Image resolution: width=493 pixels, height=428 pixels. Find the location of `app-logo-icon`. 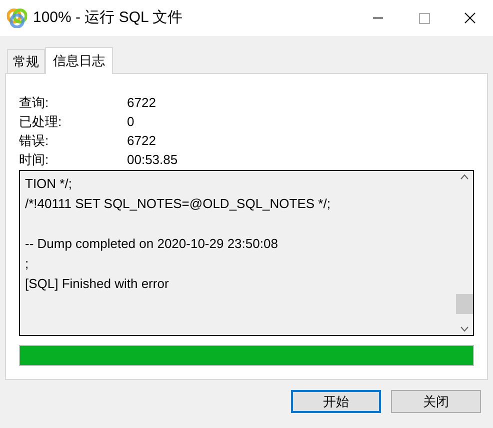

app-logo-icon is located at coordinates (17, 18).